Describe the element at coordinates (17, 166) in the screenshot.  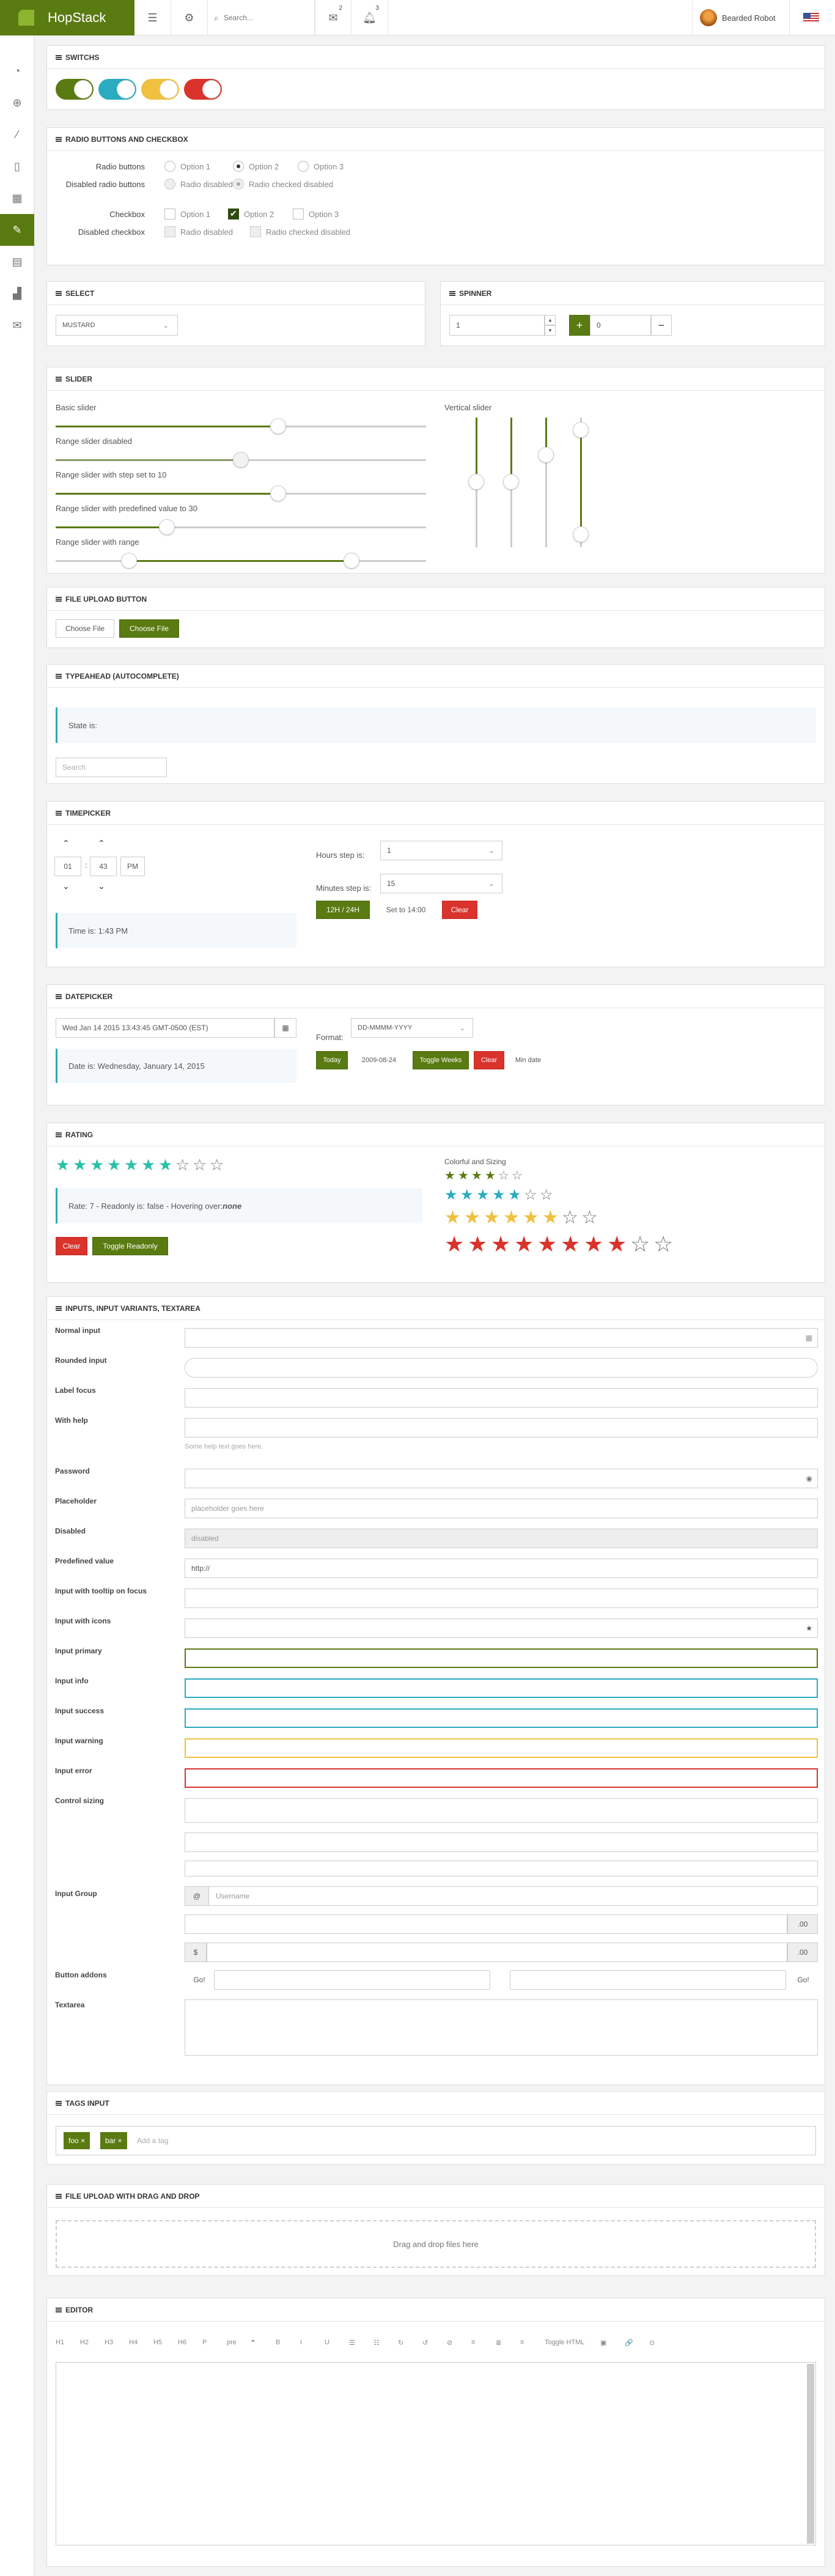
I see `sidebar-item-pages: ▯` at that location.